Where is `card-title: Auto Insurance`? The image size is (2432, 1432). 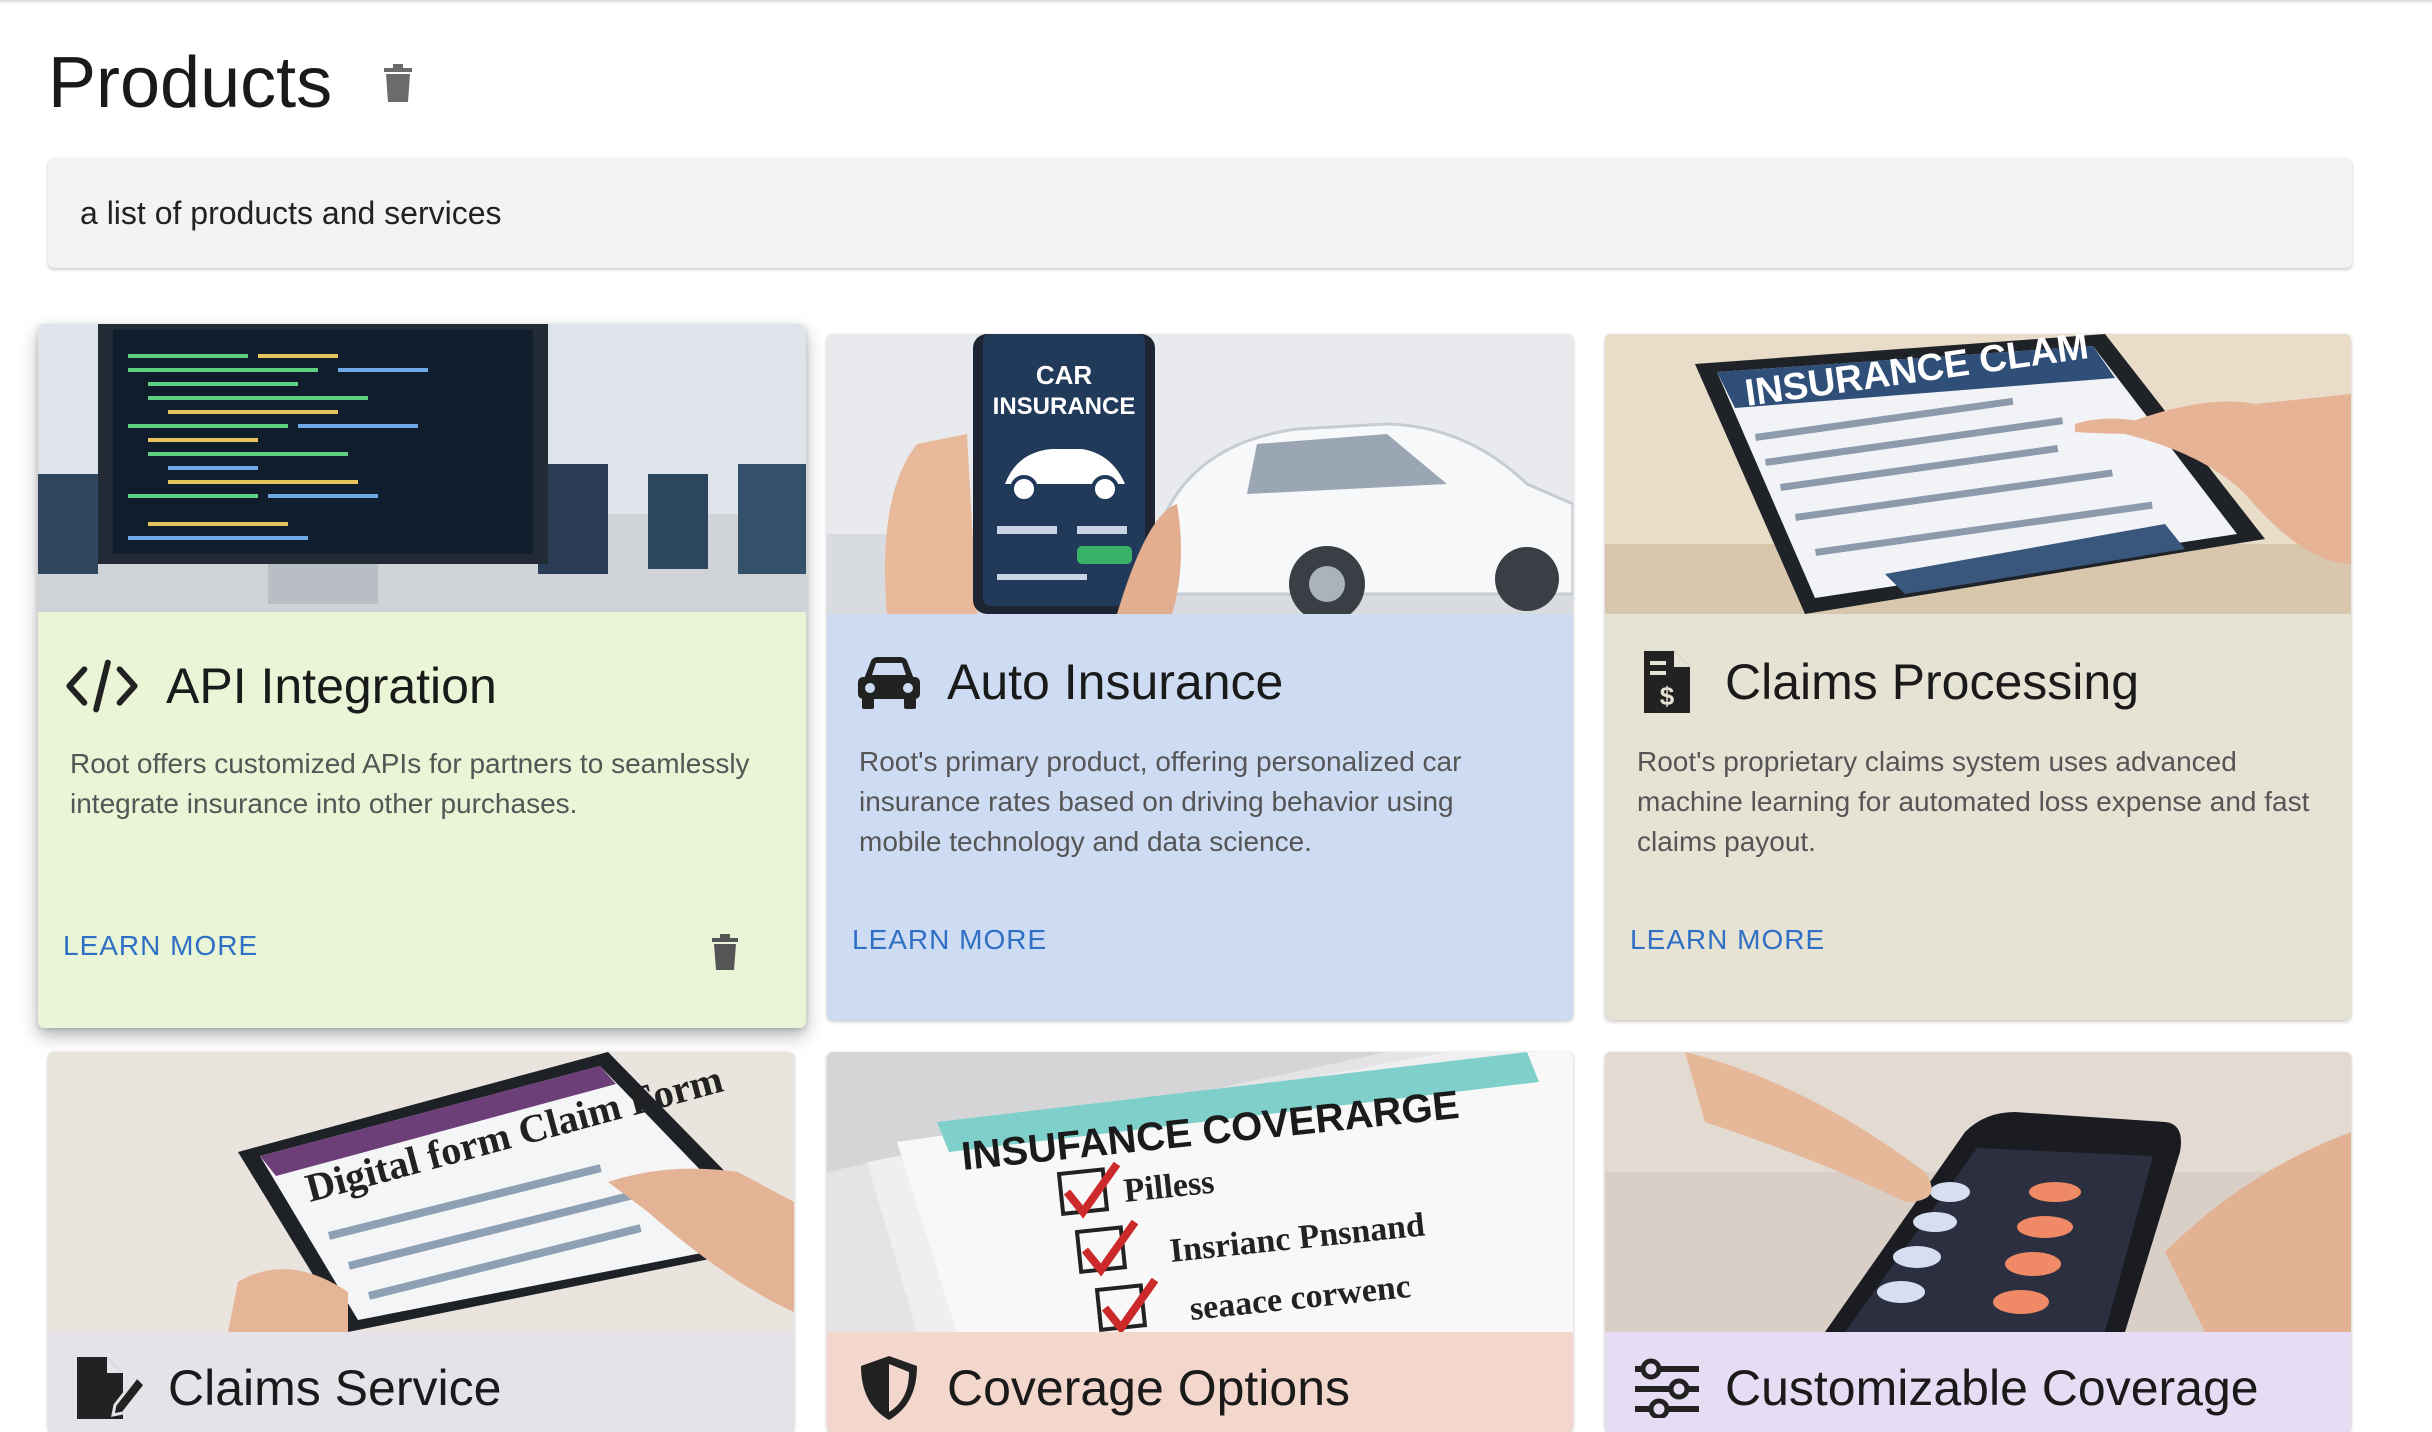 card-title: Auto Insurance is located at coordinates (1115, 682).